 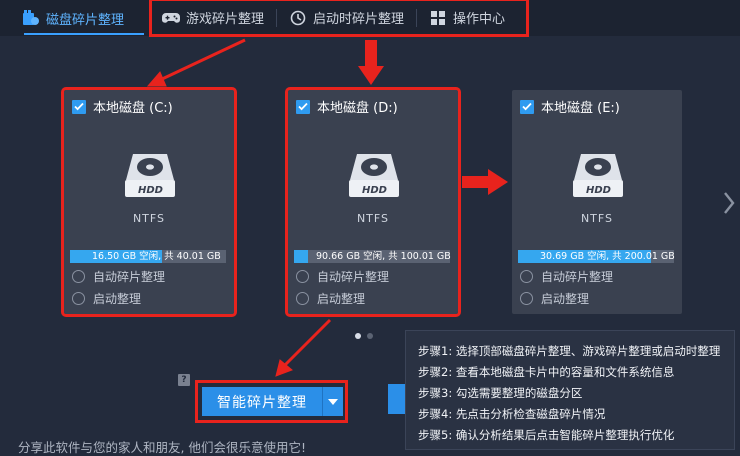 I want to click on tab-boot-defrag: 启动时碎片整理, so click(x=346, y=17).